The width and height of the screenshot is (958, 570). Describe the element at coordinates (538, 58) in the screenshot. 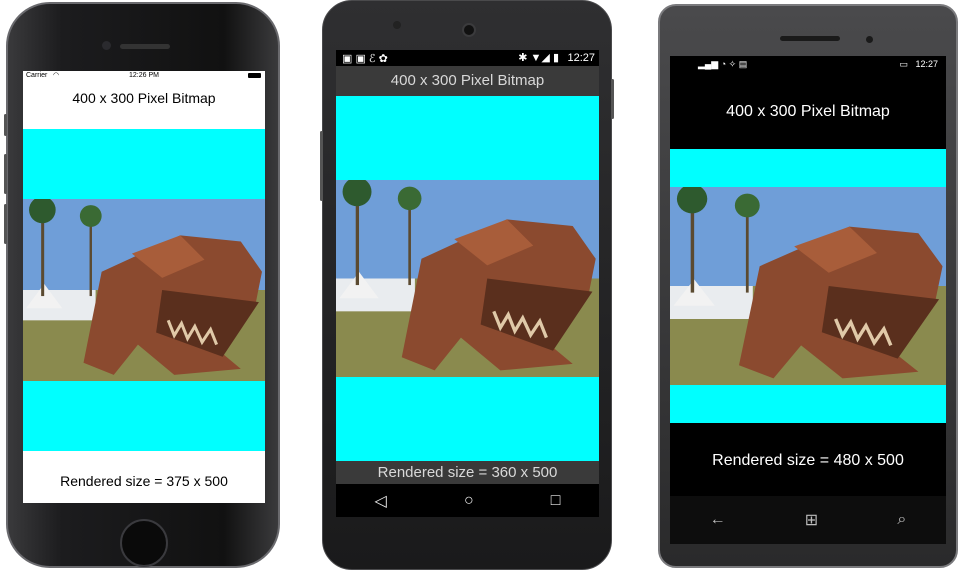

I see `signal-icons: ✱ ▼◢ ▮` at that location.